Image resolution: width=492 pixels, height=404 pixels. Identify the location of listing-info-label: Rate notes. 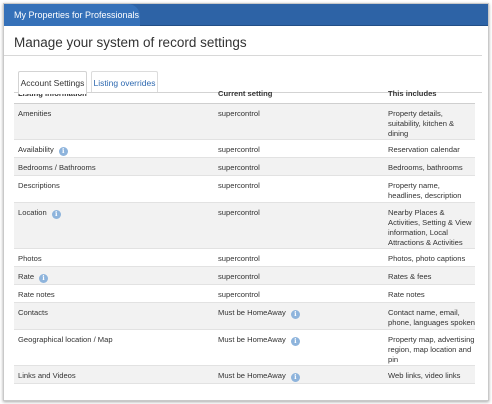
(36, 294).